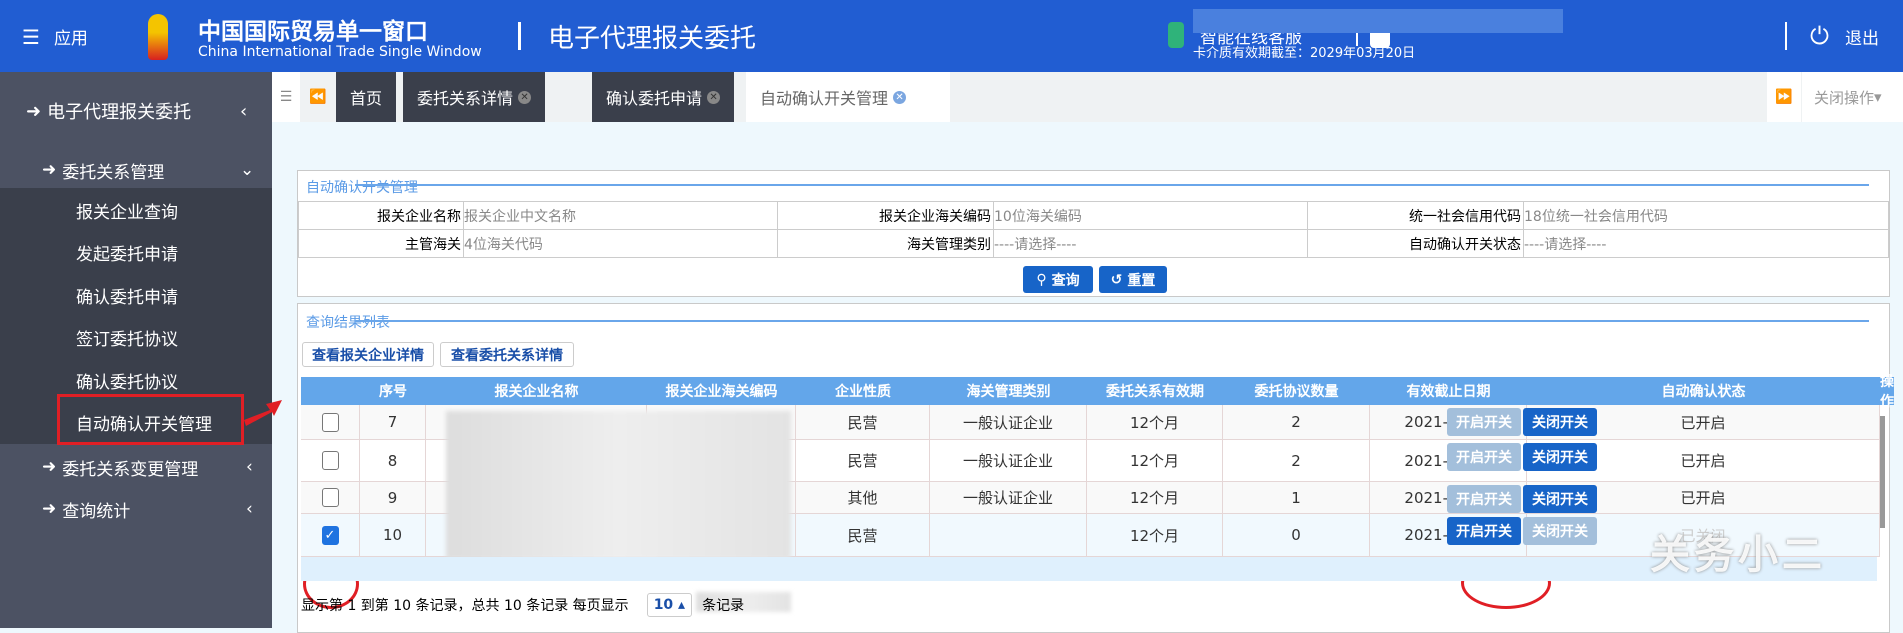 This screenshot has height=633, width=1903. I want to click on column-header: 报关企业名称, so click(536, 391).